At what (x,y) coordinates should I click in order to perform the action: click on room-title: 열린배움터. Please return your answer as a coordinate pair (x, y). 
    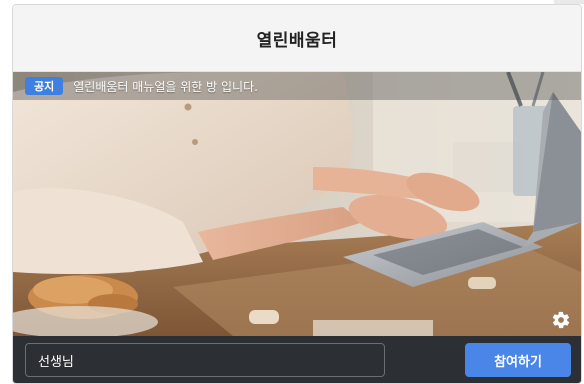
    Looking at the image, I should click on (297, 40).